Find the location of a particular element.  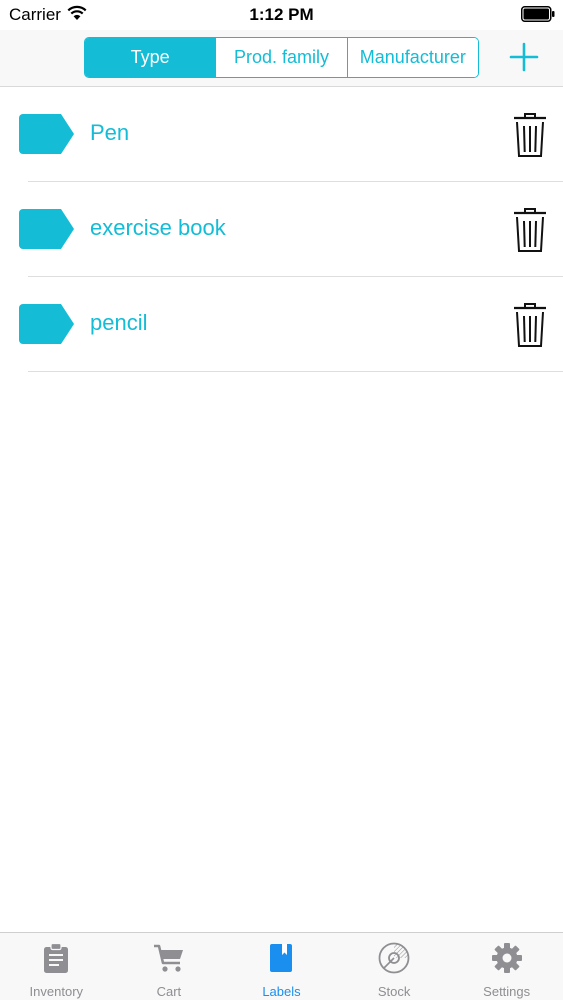

tab-cart: Cart is located at coordinates (169, 966).